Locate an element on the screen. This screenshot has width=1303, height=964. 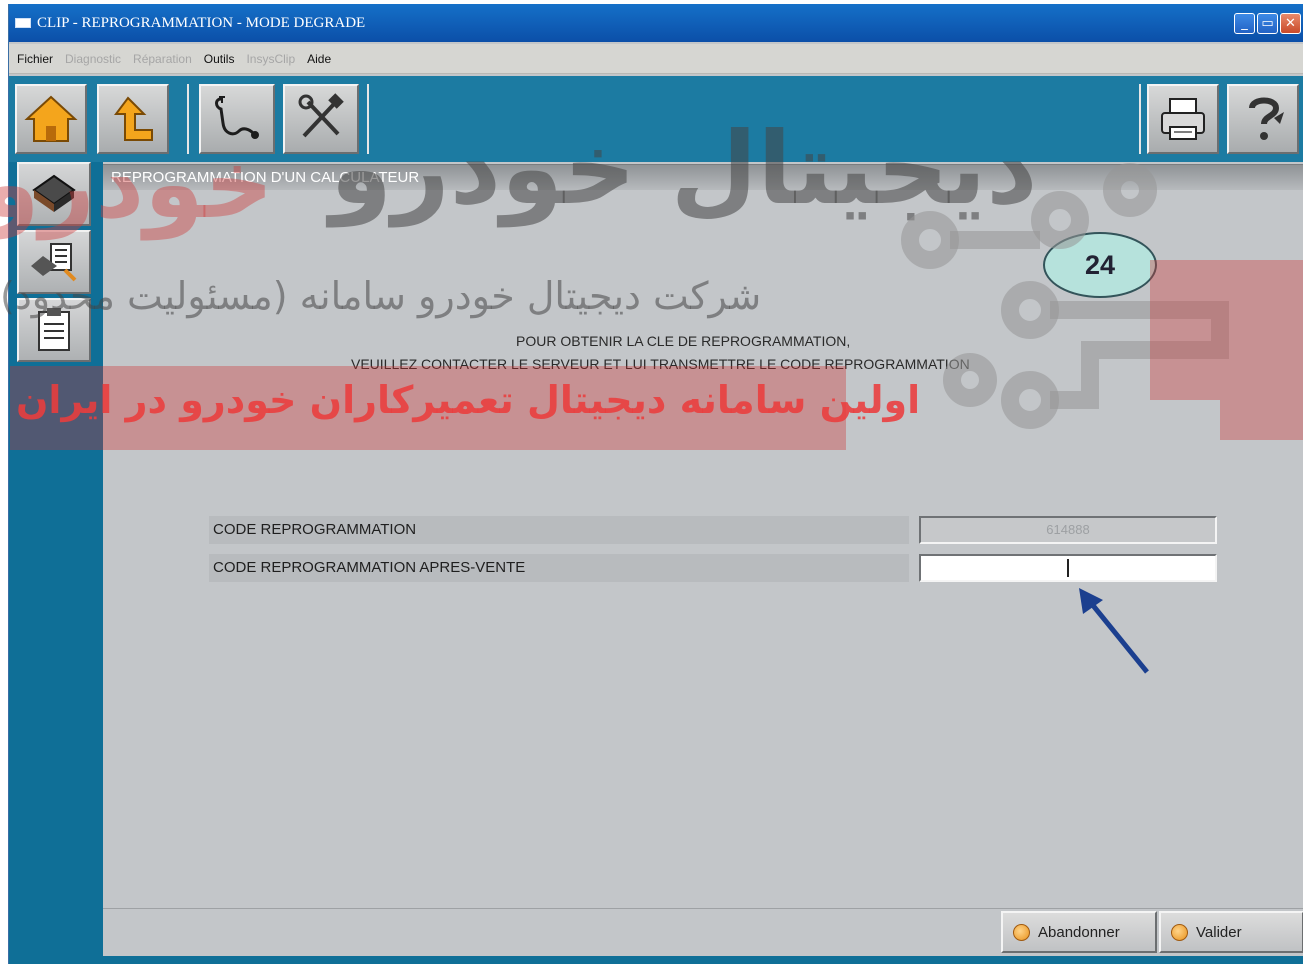
clipboard-icon is located at coordinates (54, 329).